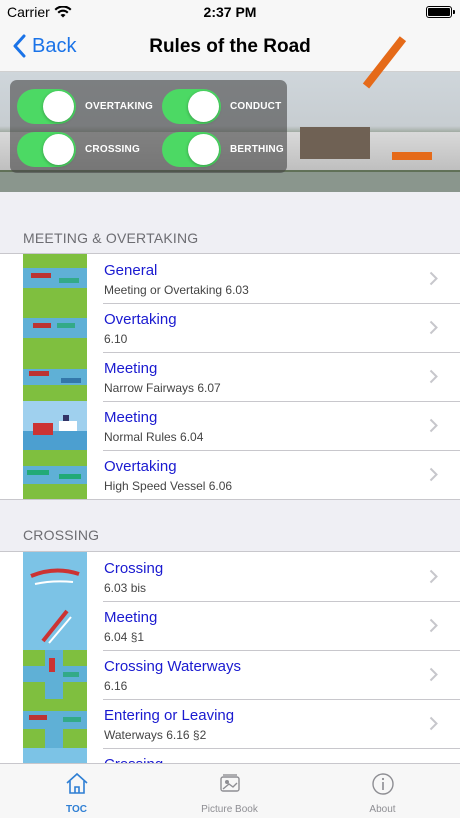 Image resolution: width=460 pixels, height=818 pixels. I want to click on section-header-meeting-overtaking: MEETING & OVERTAKING, so click(111, 238).